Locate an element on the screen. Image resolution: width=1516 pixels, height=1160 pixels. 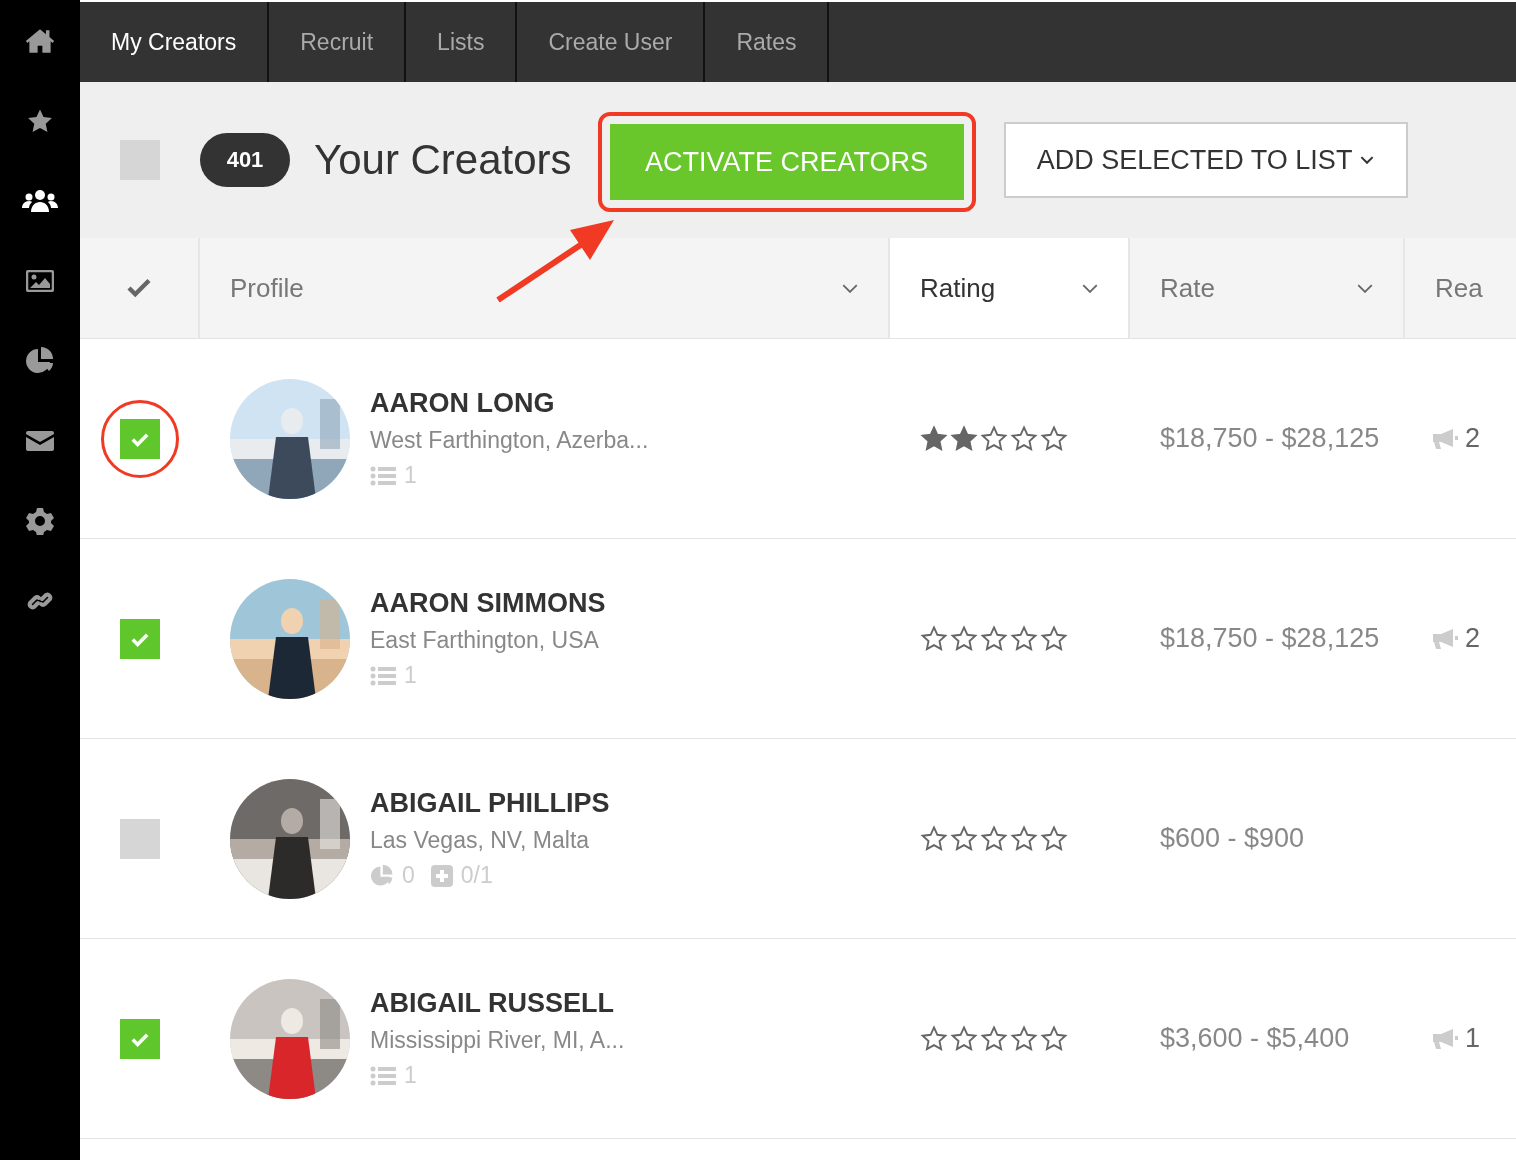
column-header: Rate is located at coordinates (1267, 288).